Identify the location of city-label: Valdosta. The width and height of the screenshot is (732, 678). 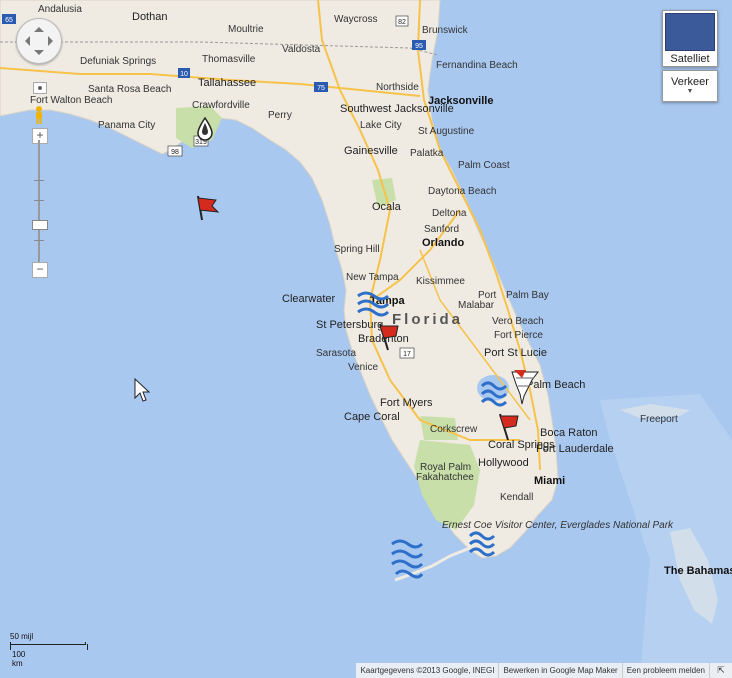
(301, 49).